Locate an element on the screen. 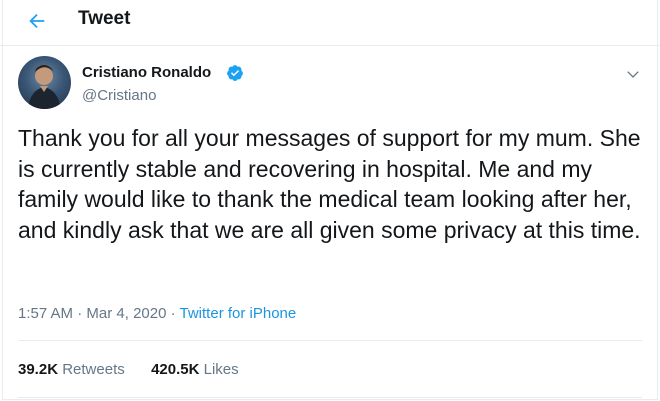 This screenshot has width=660, height=401. retweets-stat: 39.2K Retweets is located at coordinates (71, 369).